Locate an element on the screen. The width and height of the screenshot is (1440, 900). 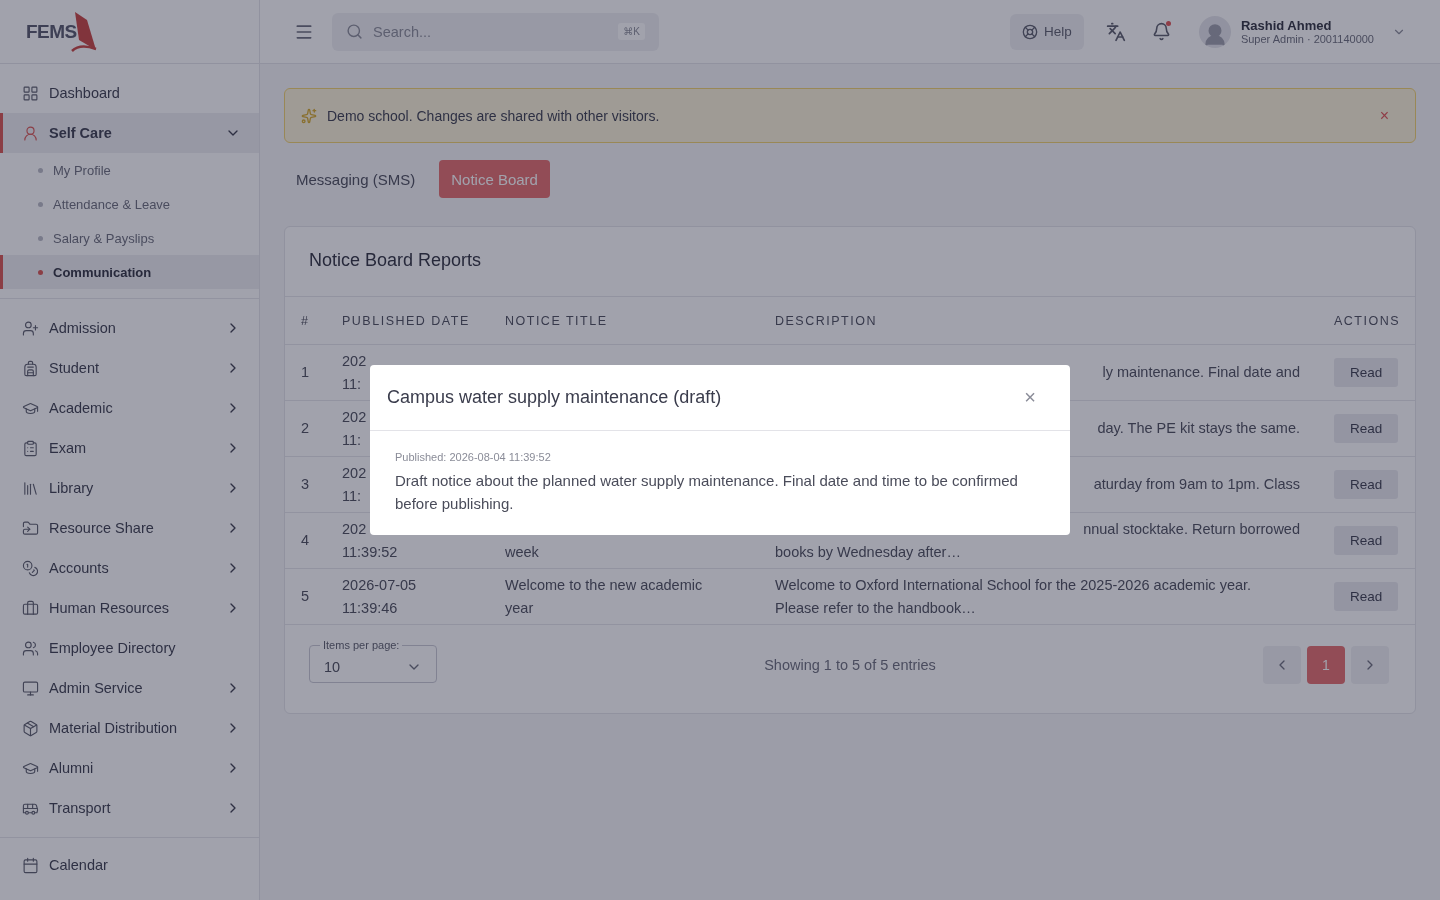
column-header: NOTICE TITLE is located at coordinates (624, 321).